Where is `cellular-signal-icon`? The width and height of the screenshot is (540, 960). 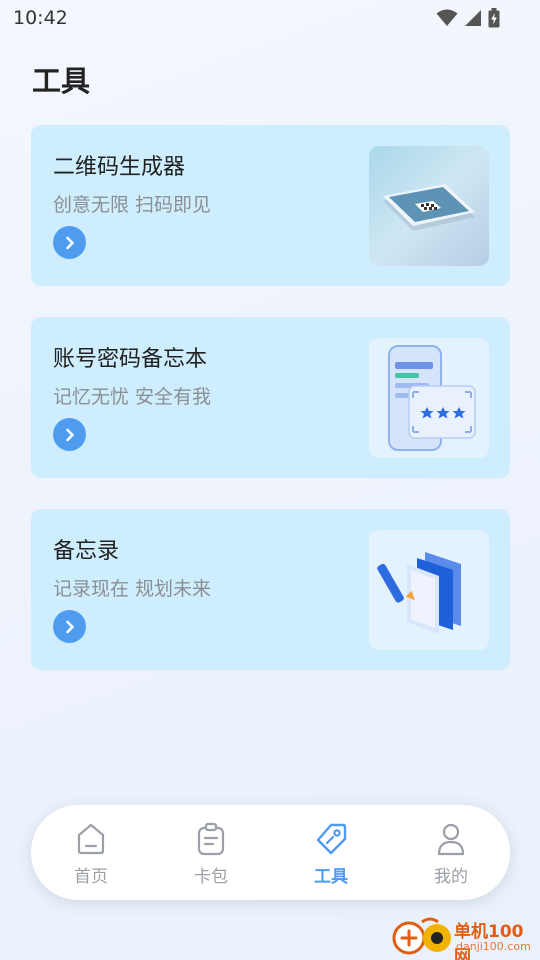 cellular-signal-icon is located at coordinates (473, 18).